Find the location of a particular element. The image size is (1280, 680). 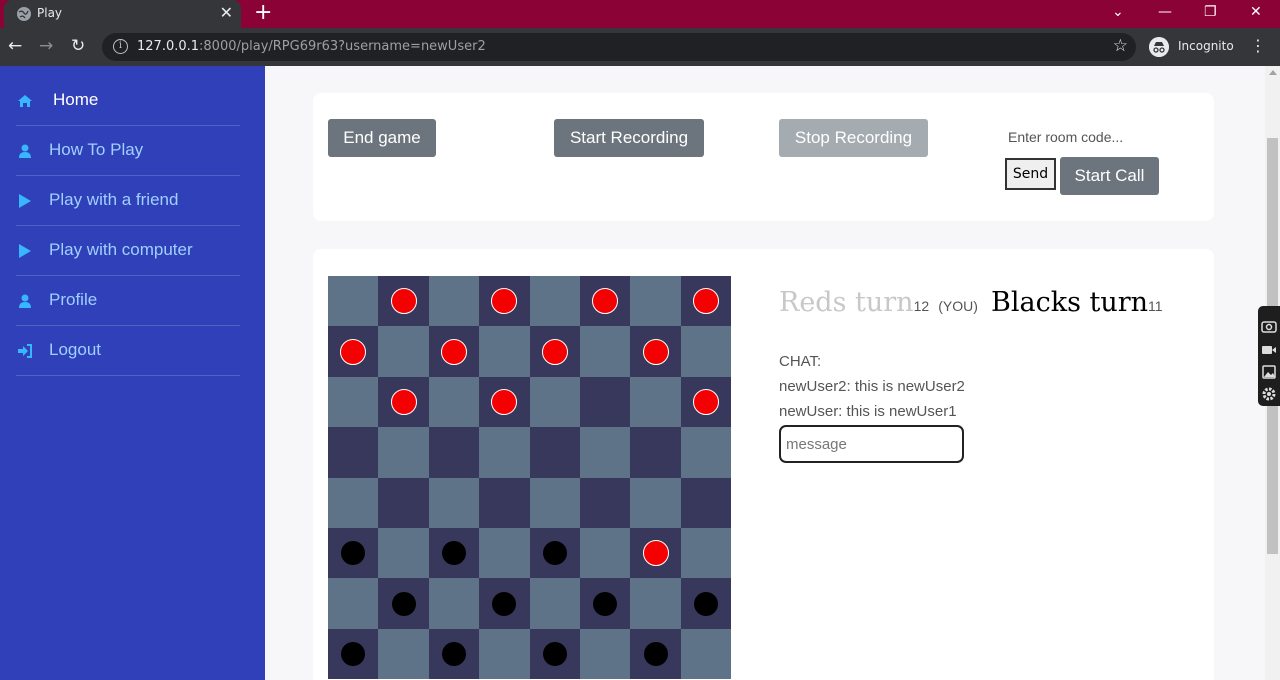

home-icon is located at coordinates (25, 101).